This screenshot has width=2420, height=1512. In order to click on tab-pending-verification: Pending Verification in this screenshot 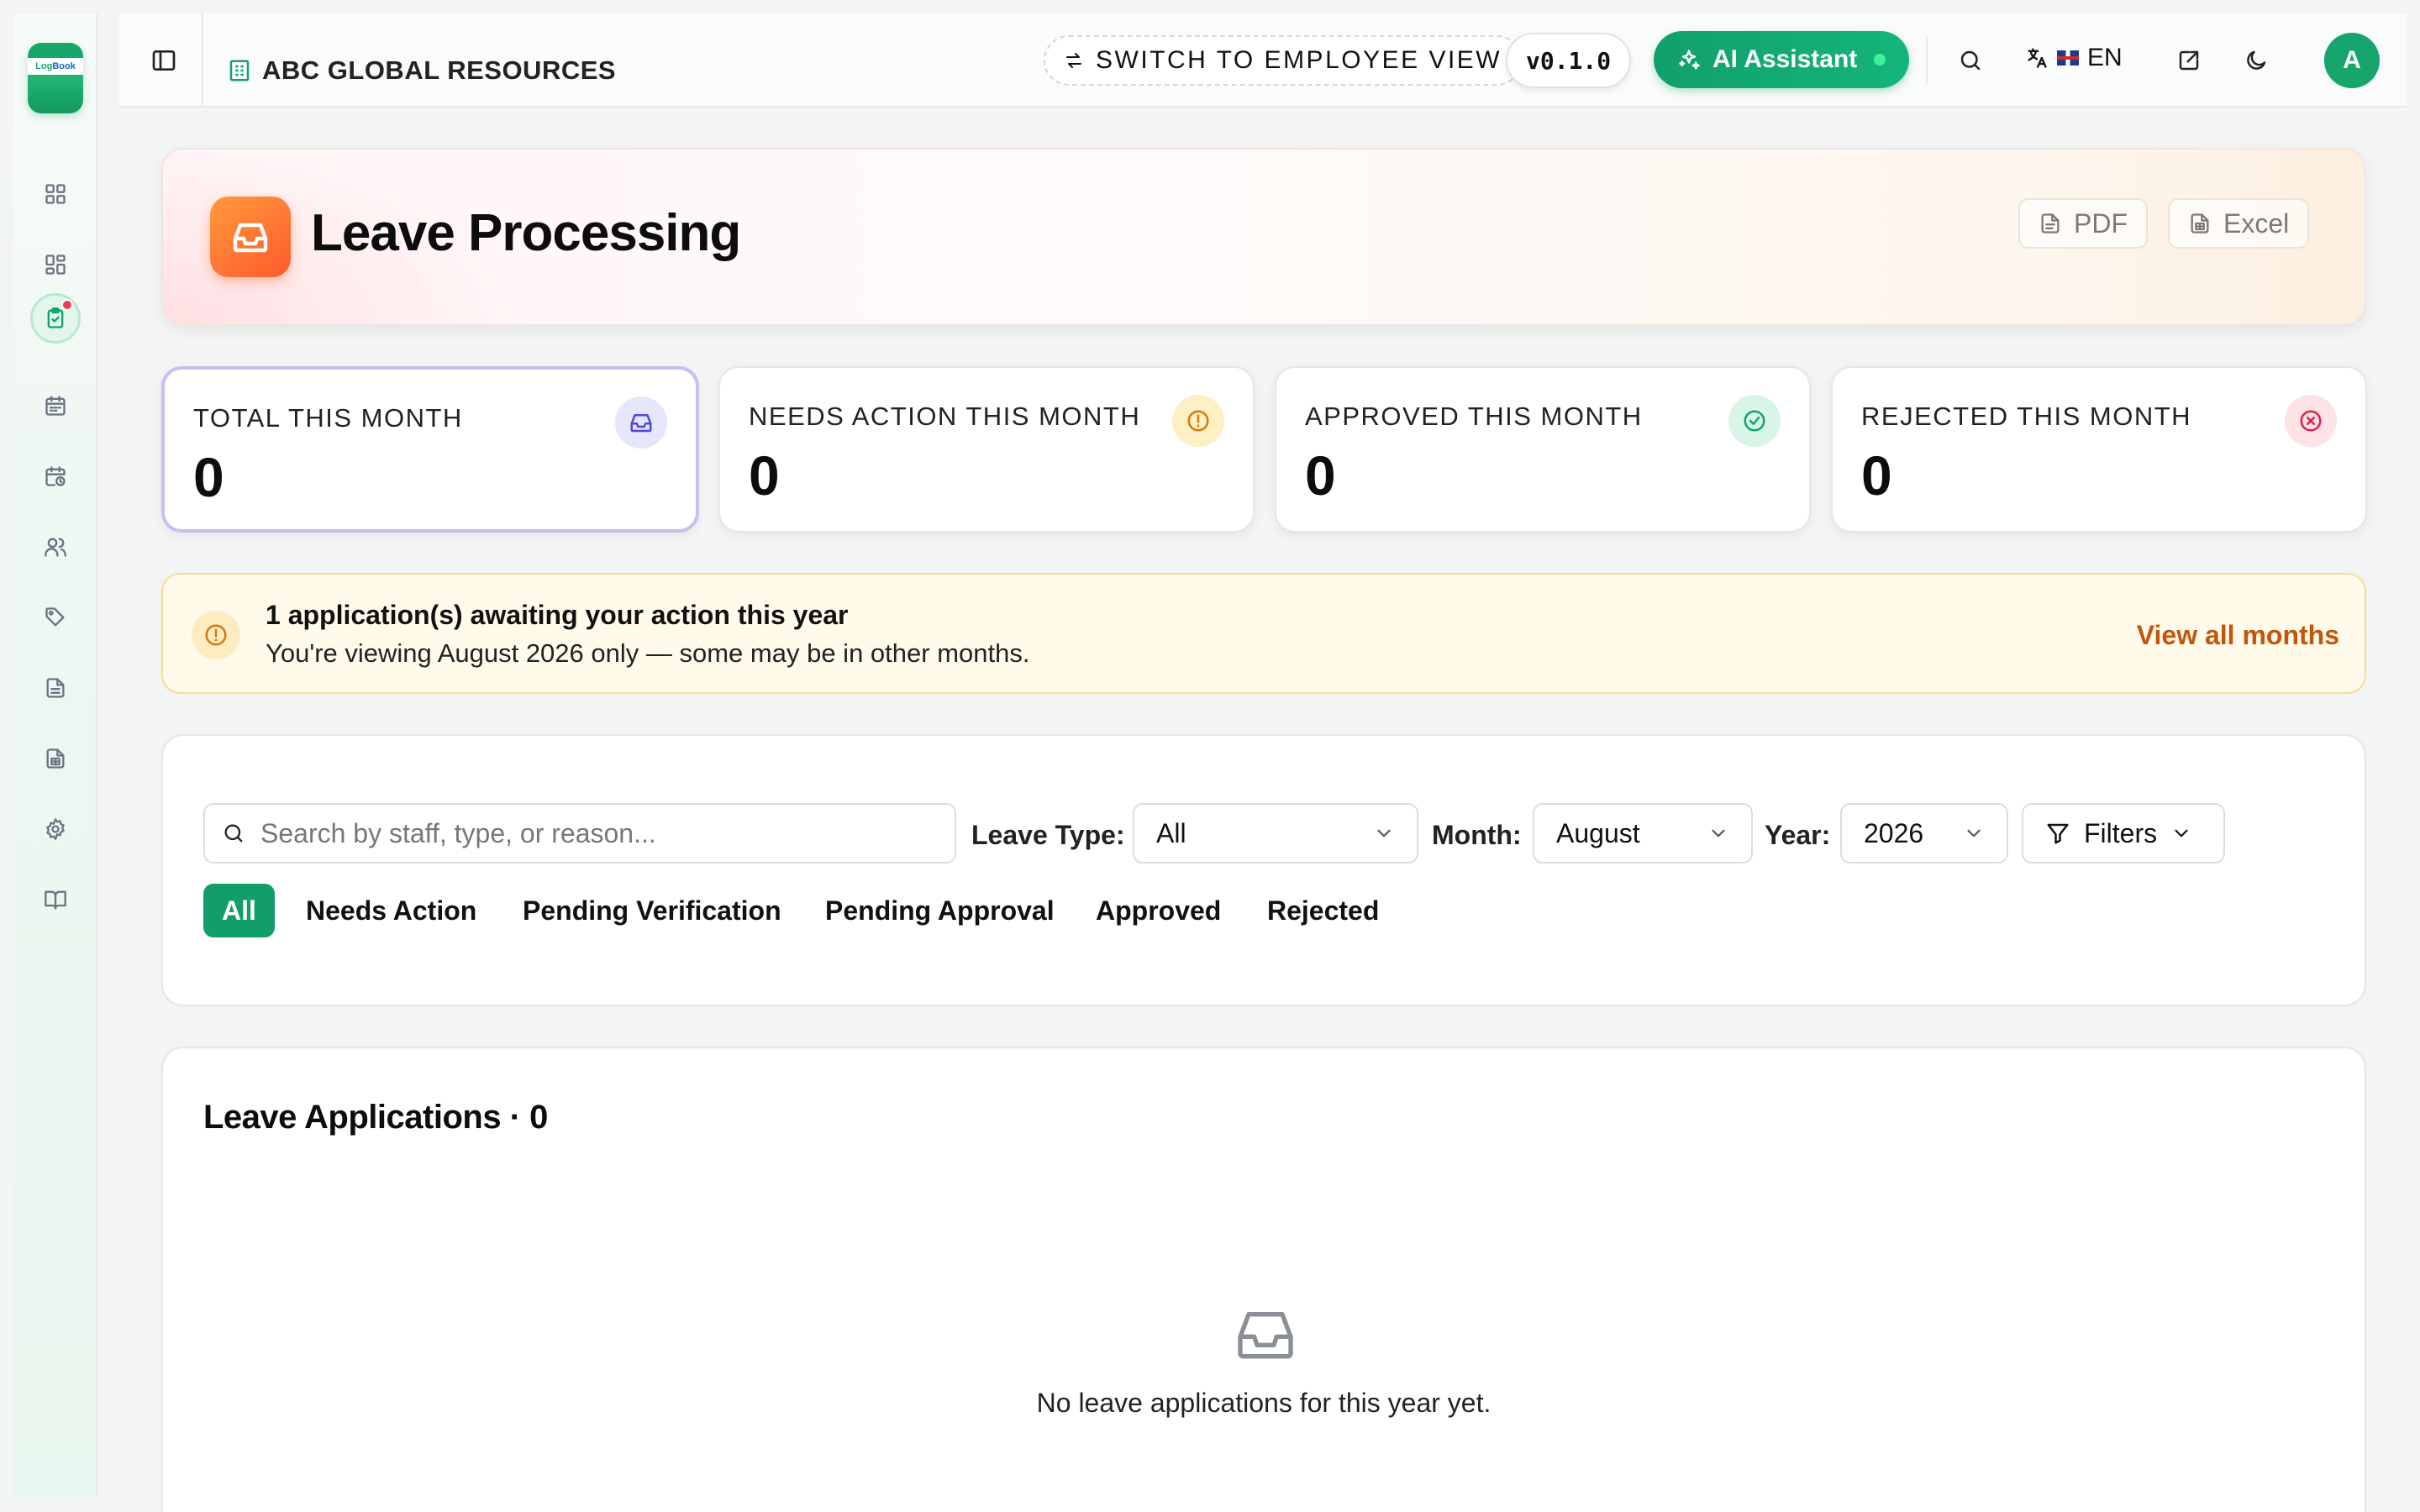, I will do `click(652, 910)`.